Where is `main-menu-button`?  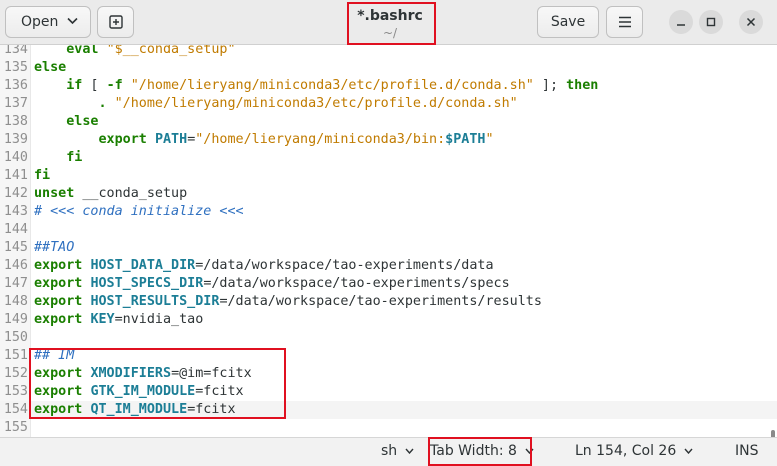 main-menu-button is located at coordinates (624, 22).